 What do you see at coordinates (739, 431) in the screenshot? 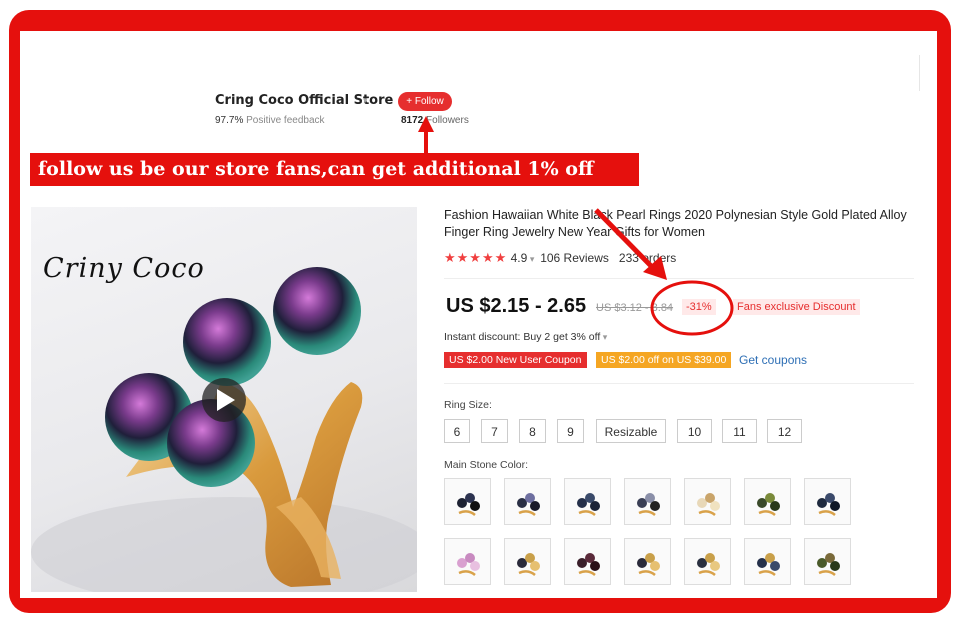
I see `size-option: 11` at bounding box center [739, 431].